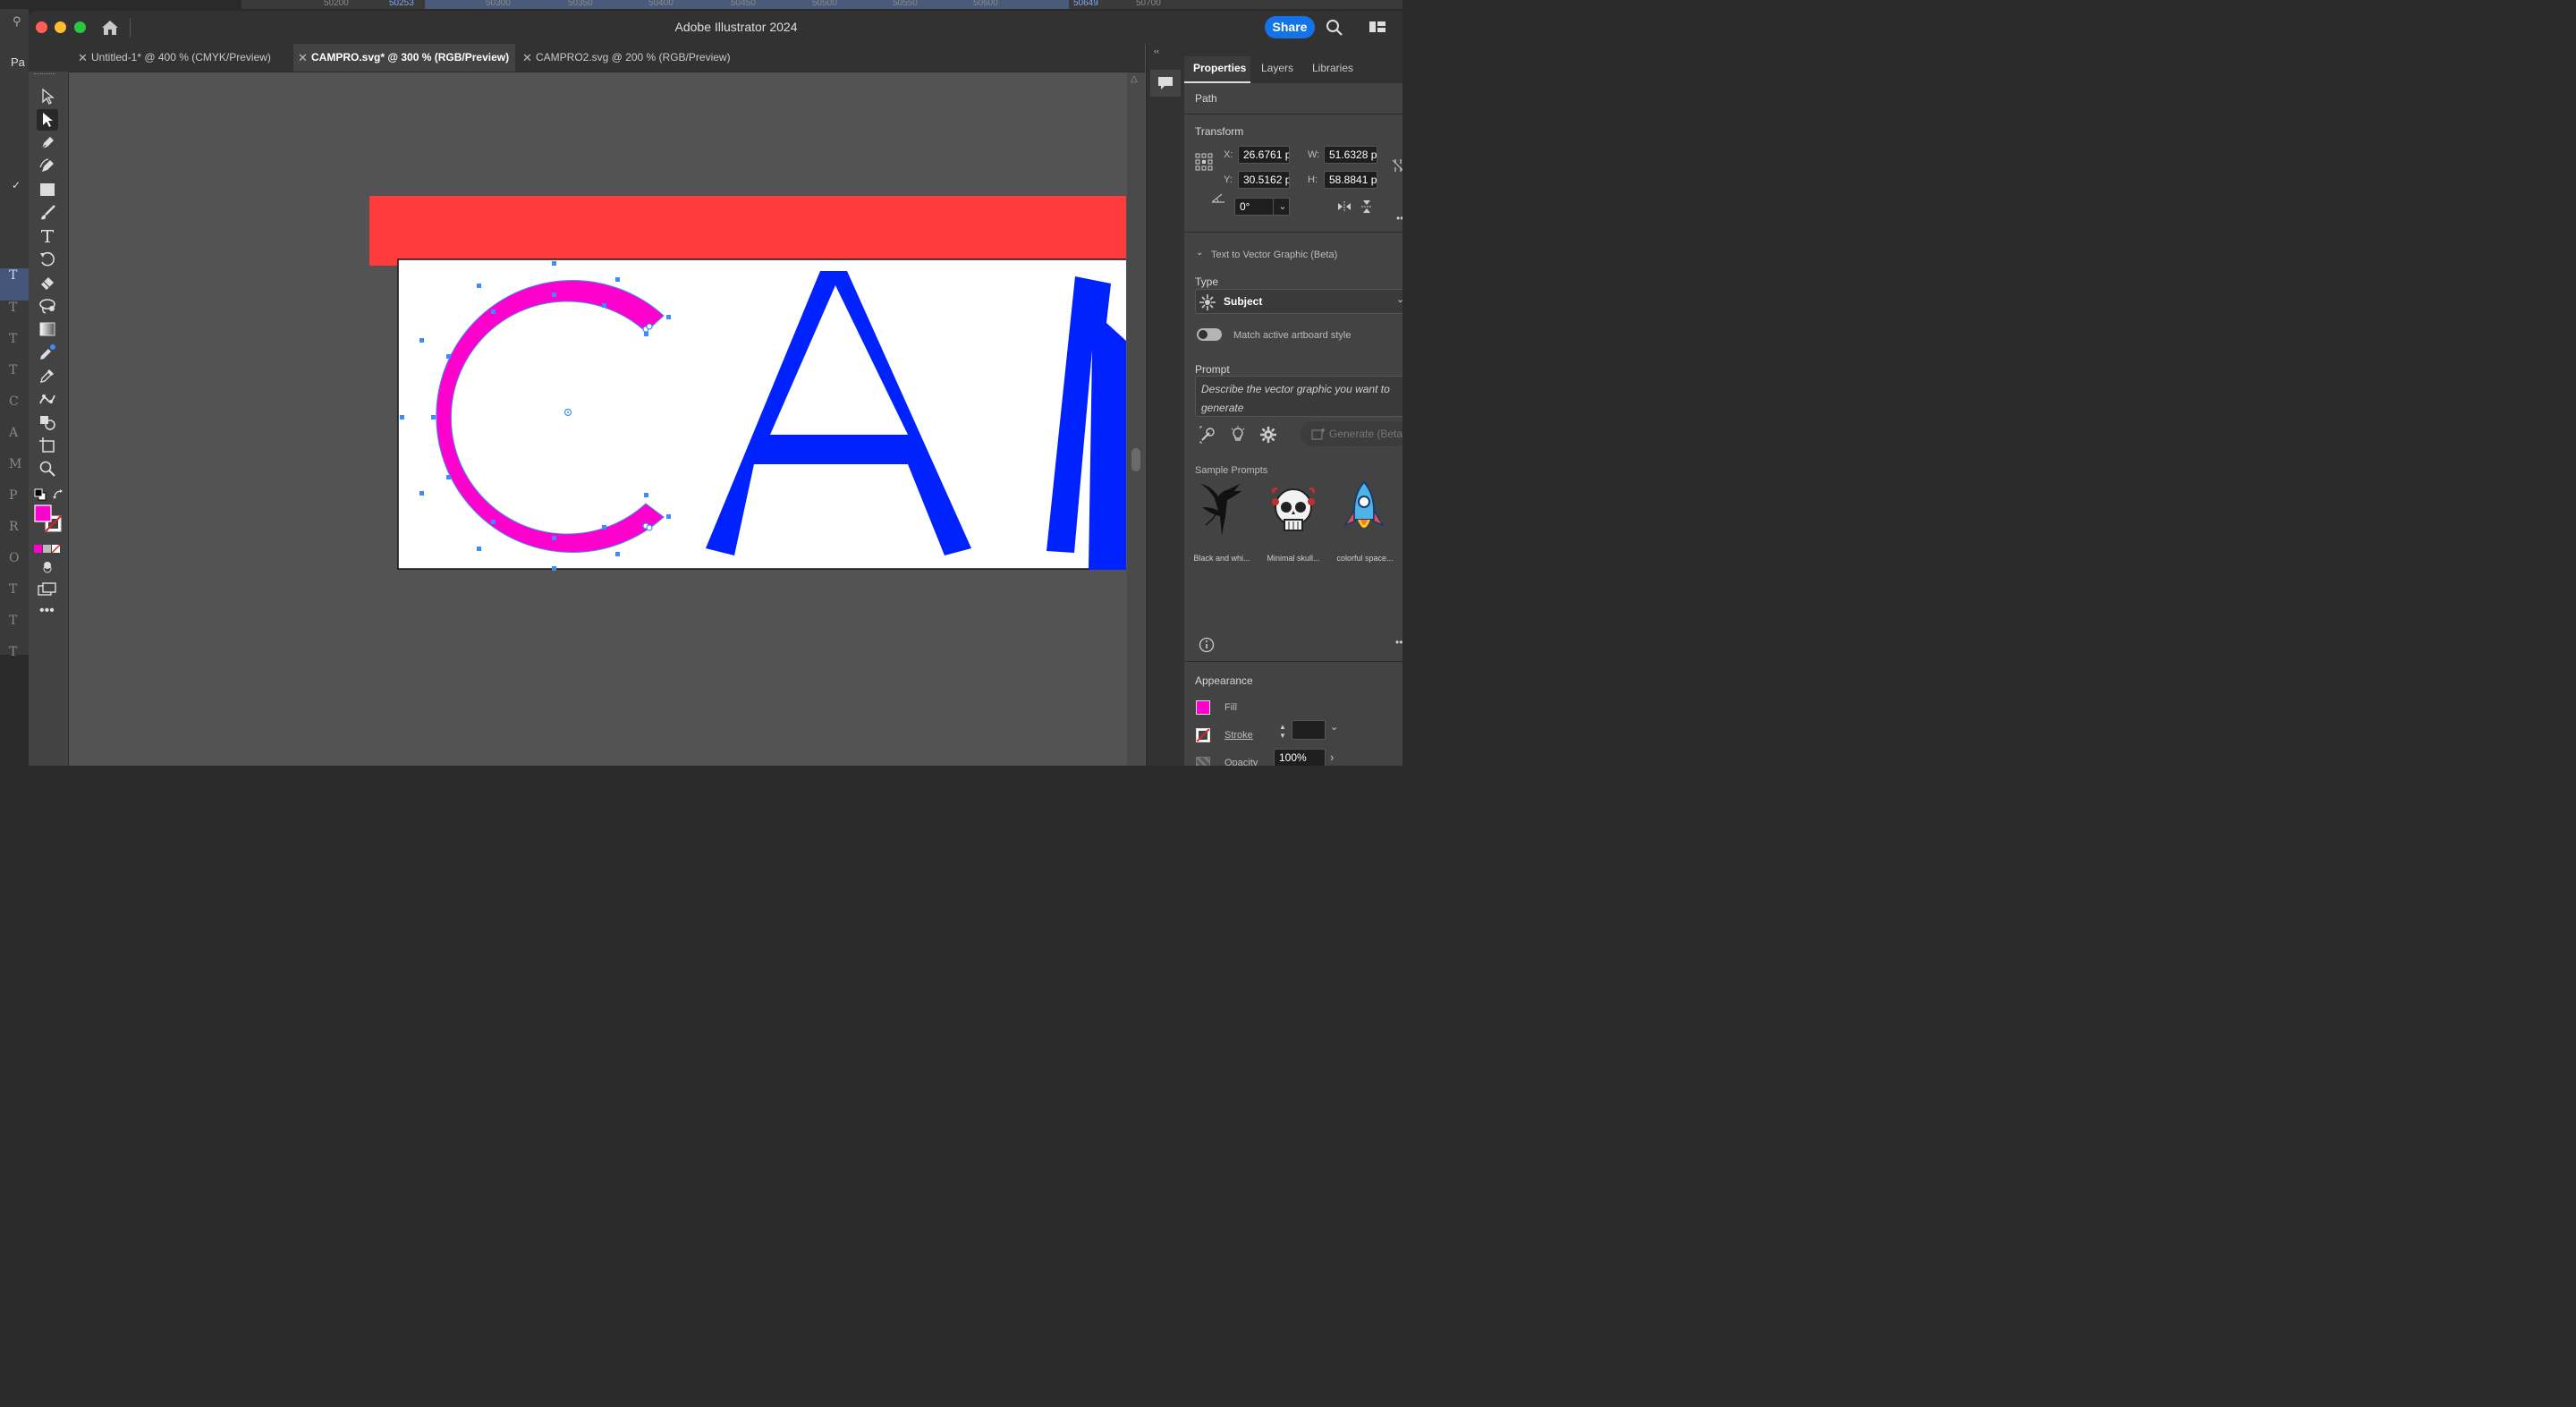 The width and height of the screenshot is (2576, 1407). I want to click on swap-fill-stroke-icon, so click(58, 494).